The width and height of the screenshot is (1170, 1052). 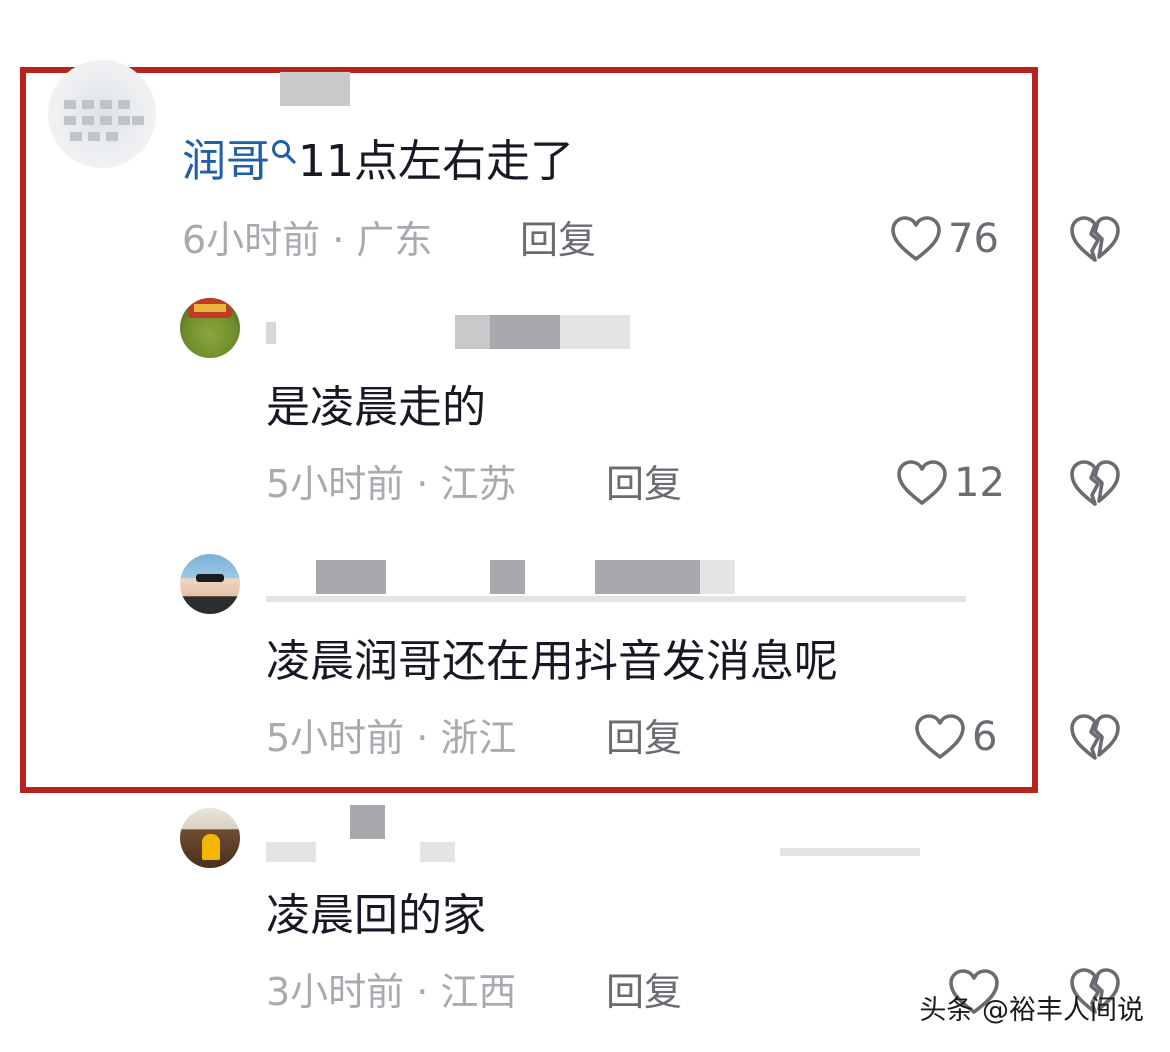 I want to click on comment-text: 凌晨润哥还在用抖音发消息呢, so click(x=552, y=661).